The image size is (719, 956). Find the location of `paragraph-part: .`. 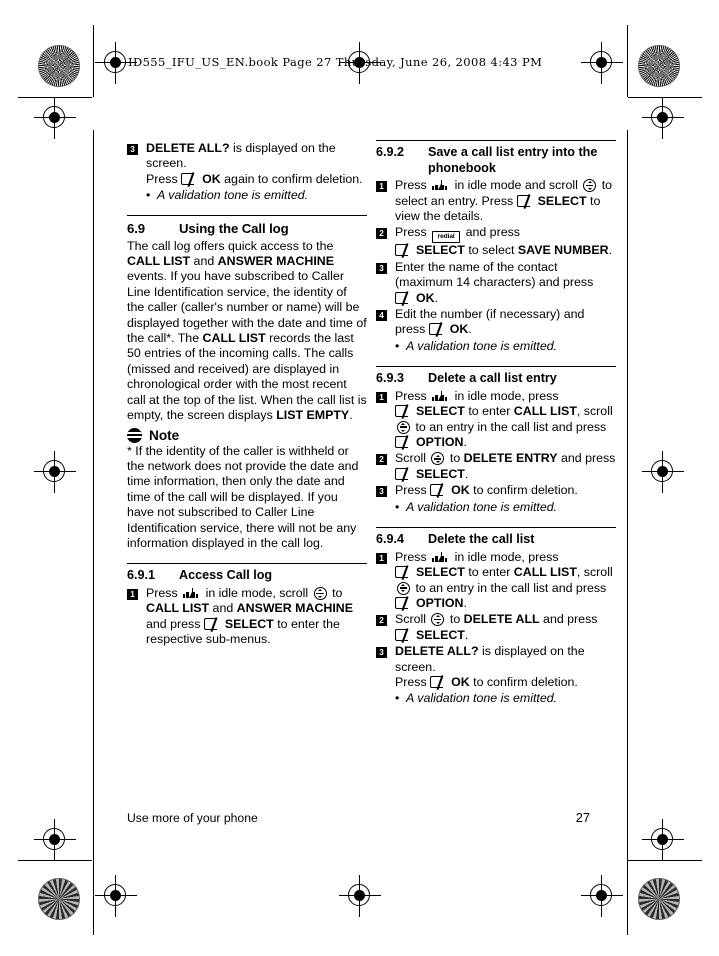

paragraph-part: . is located at coordinates (351, 415).